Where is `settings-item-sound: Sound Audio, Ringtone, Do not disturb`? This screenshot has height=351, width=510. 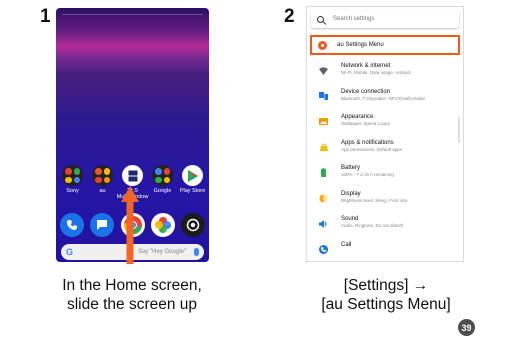 settings-item-sound: Sound Audio, Ringtone, Do not disturb is located at coordinates (385, 229).